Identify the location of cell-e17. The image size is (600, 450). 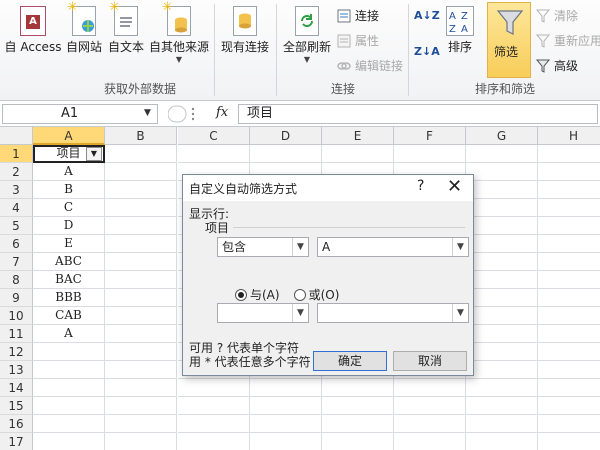
(358, 441).